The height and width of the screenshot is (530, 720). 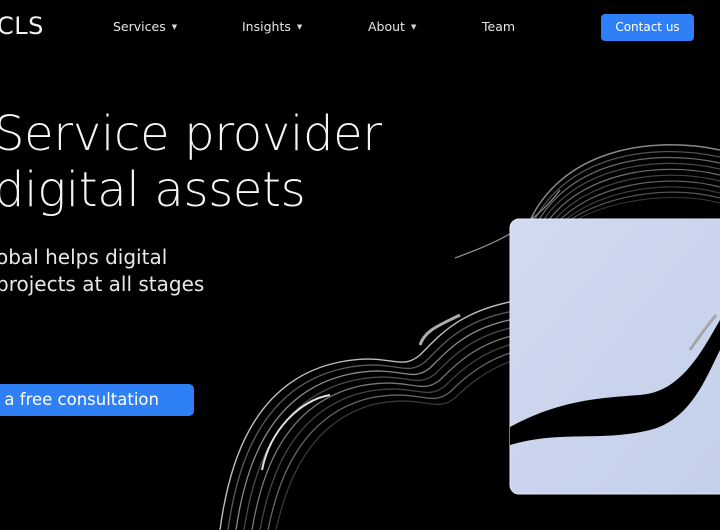 I want to click on nav-item-team: Team, so click(x=498, y=27).